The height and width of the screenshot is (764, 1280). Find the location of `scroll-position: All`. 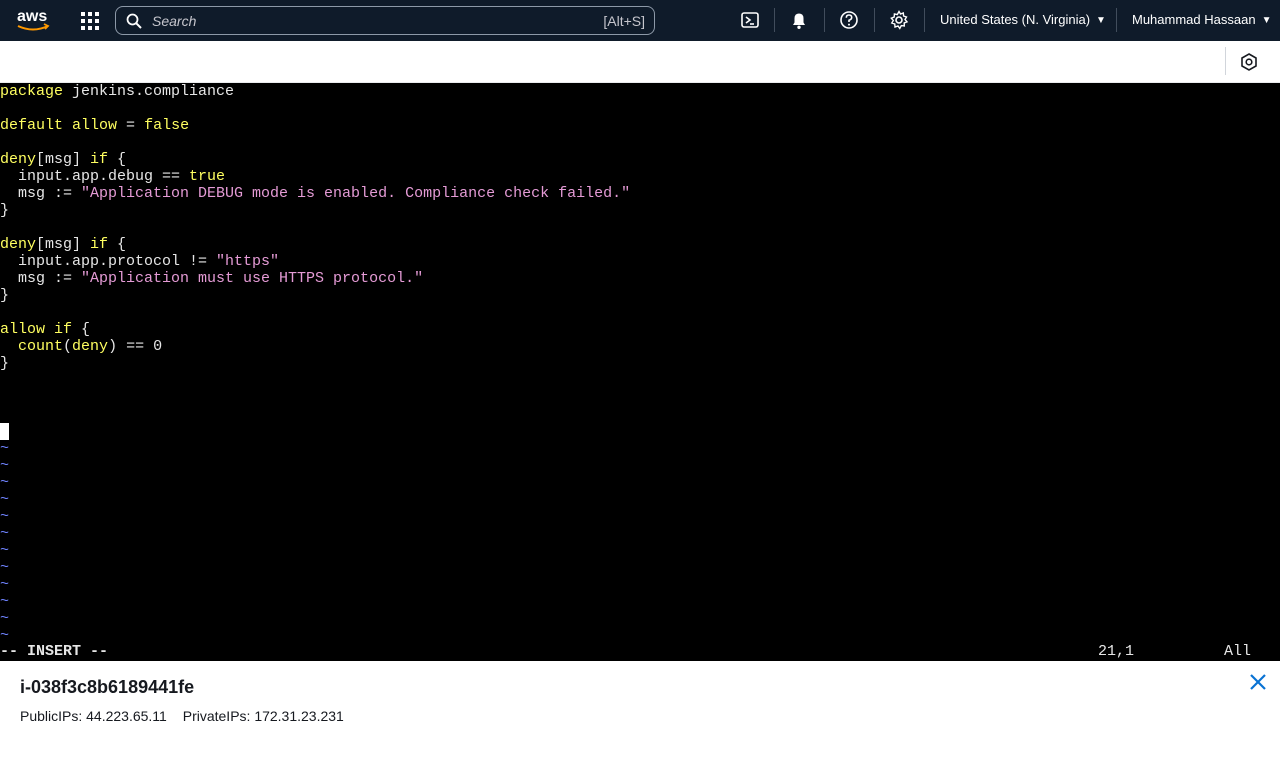

scroll-position: All is located at coordinates (1238, 651).